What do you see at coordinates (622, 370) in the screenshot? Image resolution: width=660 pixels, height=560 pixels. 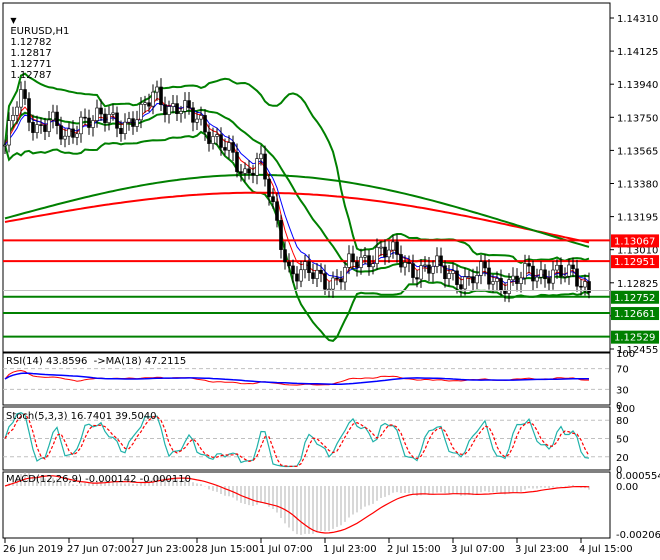 I see `rsi-axis-label: 70` at bounding box center [622, 370].